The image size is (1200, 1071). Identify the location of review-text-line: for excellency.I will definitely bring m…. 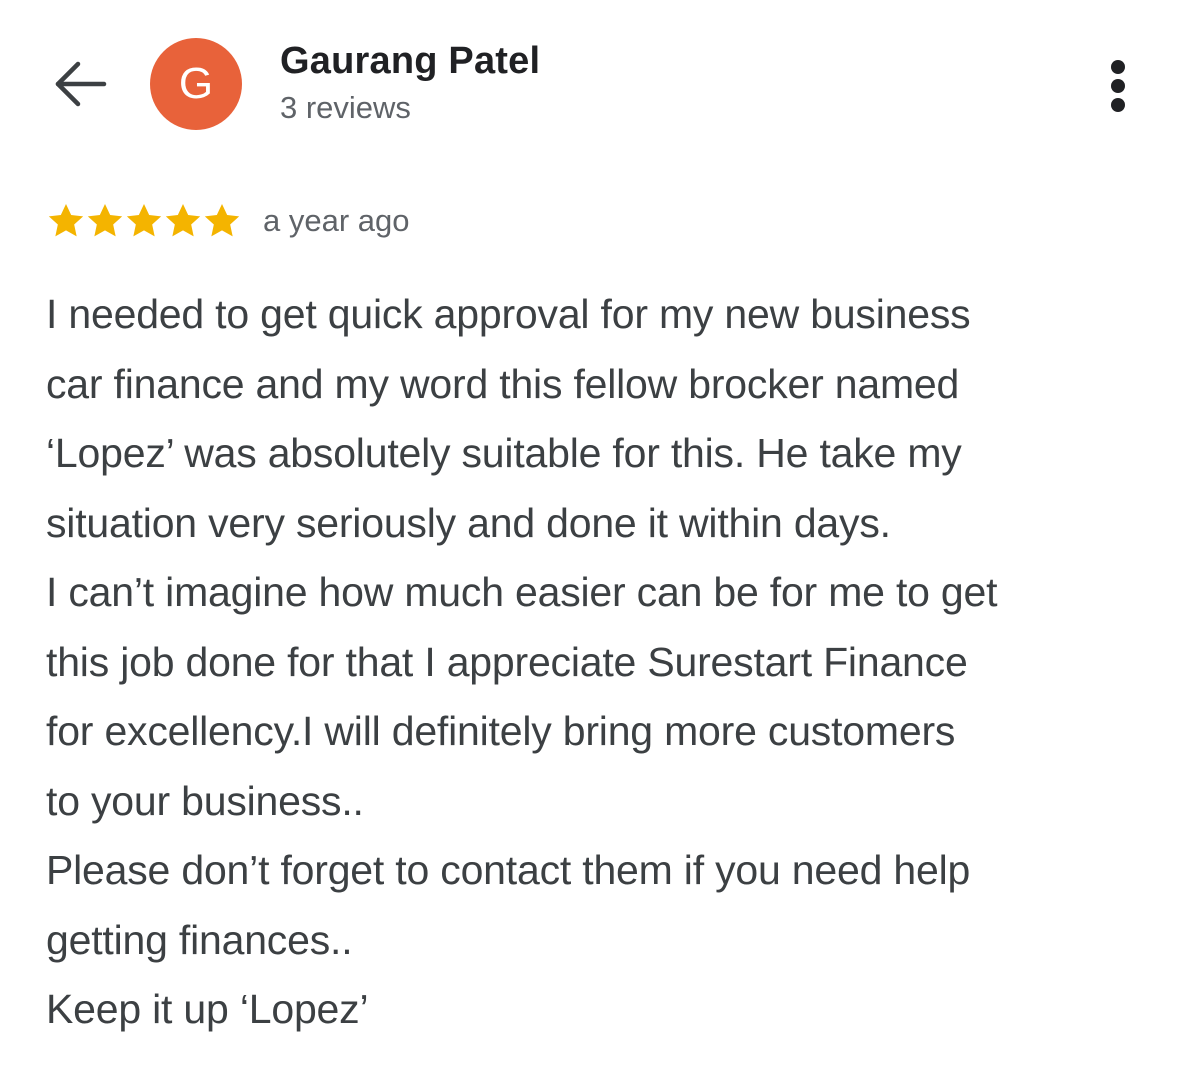
(501, 731).